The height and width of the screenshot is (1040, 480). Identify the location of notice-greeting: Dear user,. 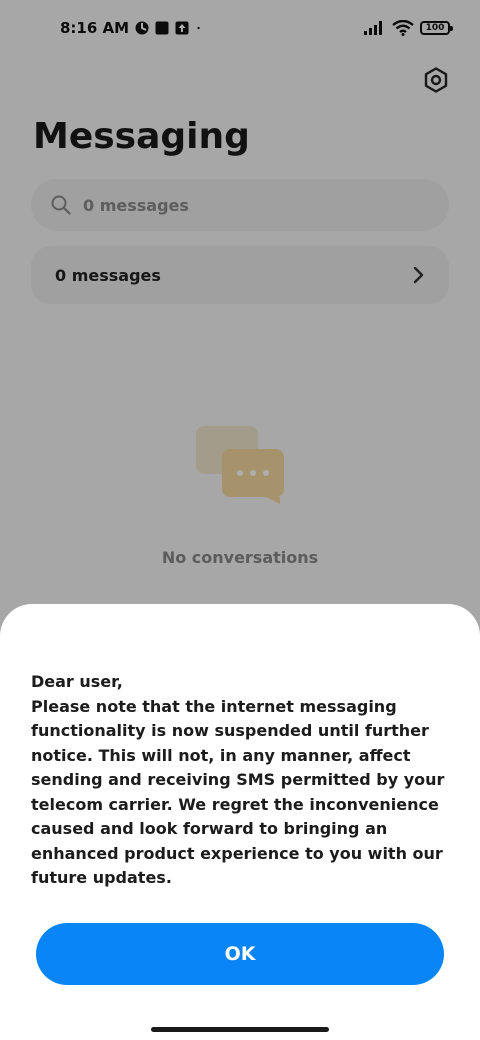
(77, 681).